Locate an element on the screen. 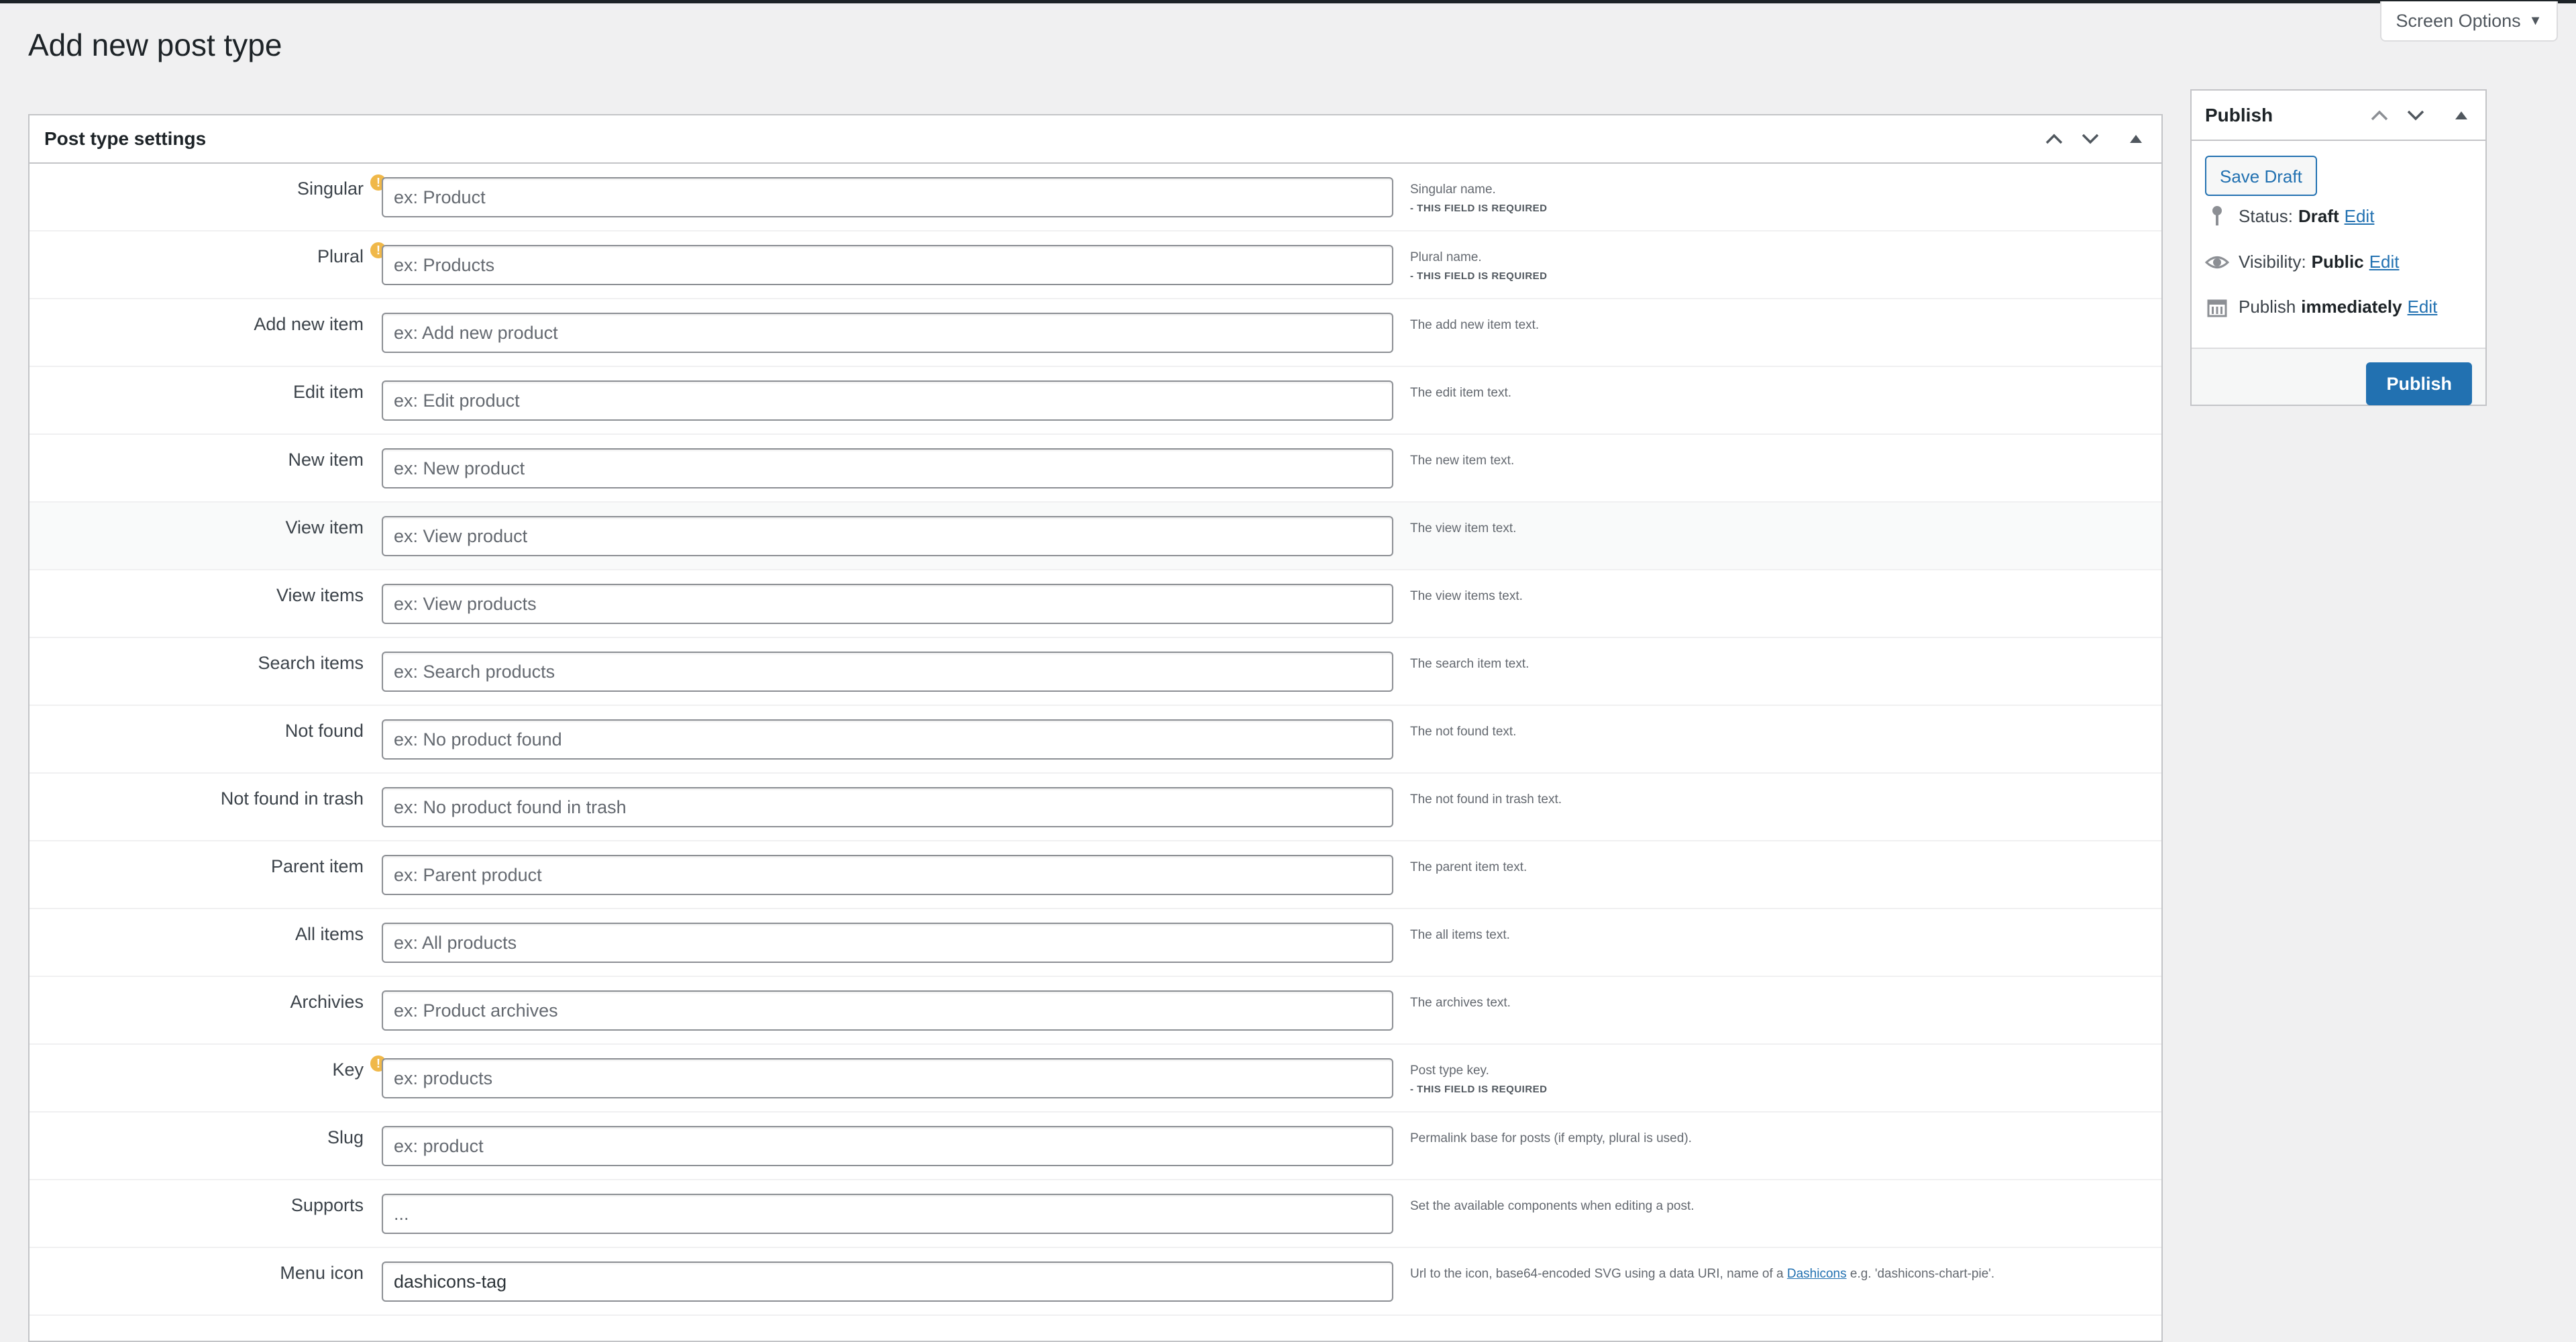  publish-label: Publish is located at coordinates (2267, 307).